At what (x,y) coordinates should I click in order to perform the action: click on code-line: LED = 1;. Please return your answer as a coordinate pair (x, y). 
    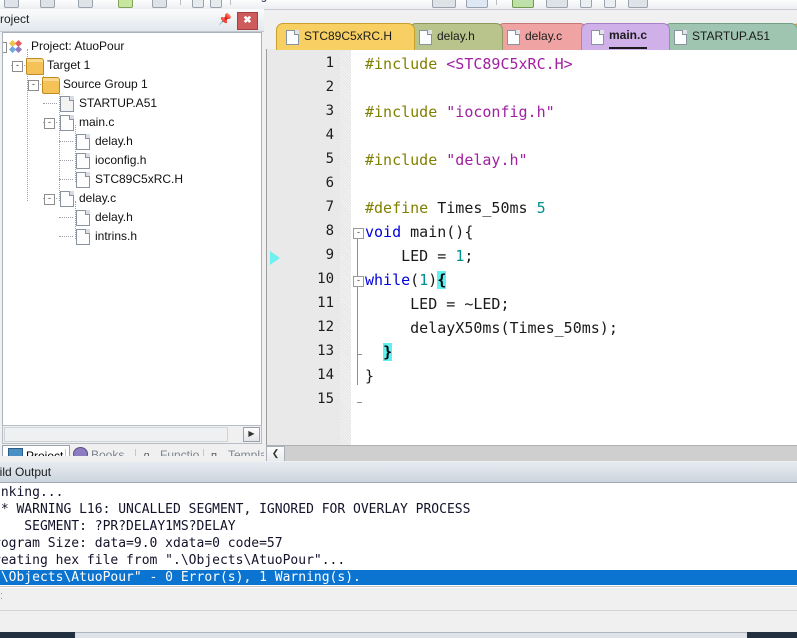
    Looking at the image, I should click on (419, 256).